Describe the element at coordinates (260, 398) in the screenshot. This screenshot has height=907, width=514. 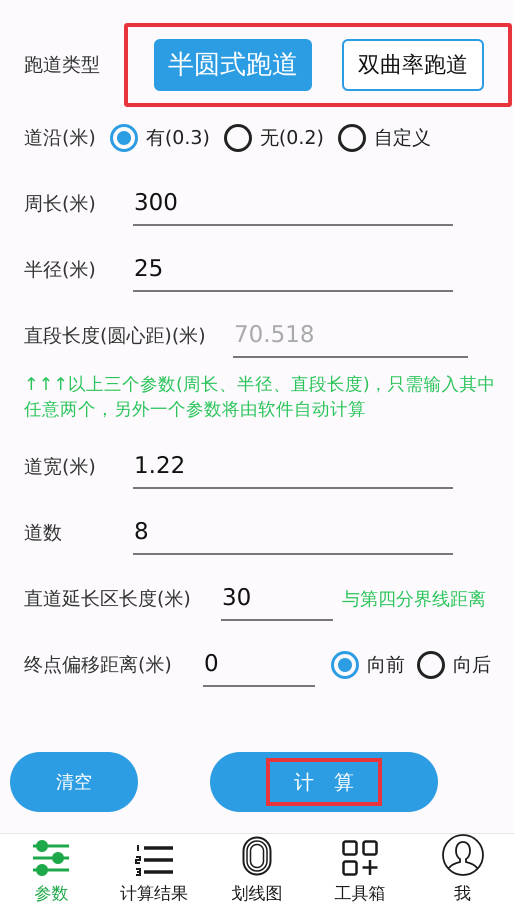
I see `hint-text: ↑↑↑以上三个参数(周长、半径、直段长度)，只需输入其中任意两个，另外一个参数将由软件自动计算` at that location.